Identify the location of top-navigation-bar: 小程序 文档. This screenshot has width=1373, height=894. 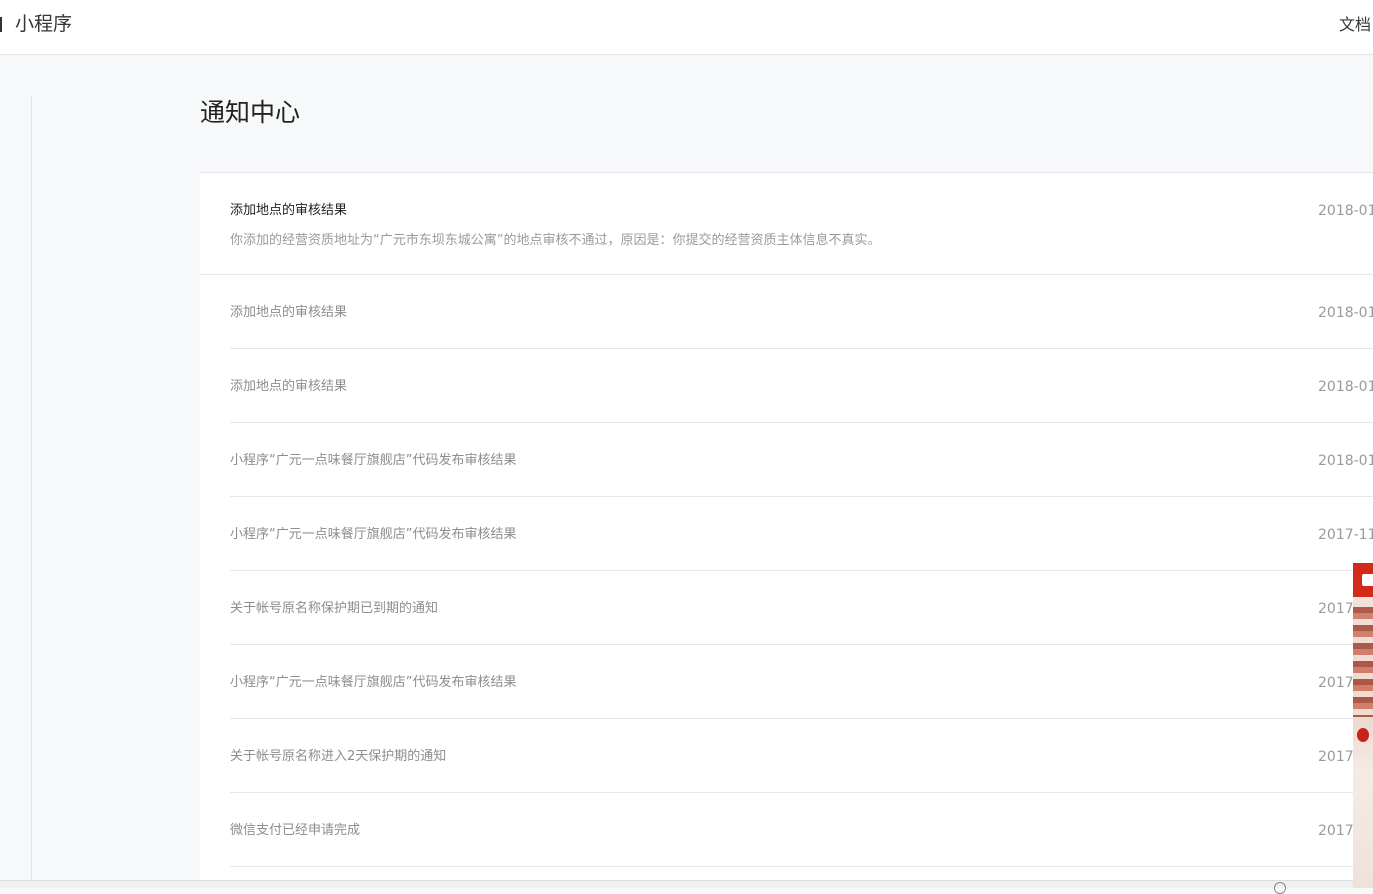
(686, 27).